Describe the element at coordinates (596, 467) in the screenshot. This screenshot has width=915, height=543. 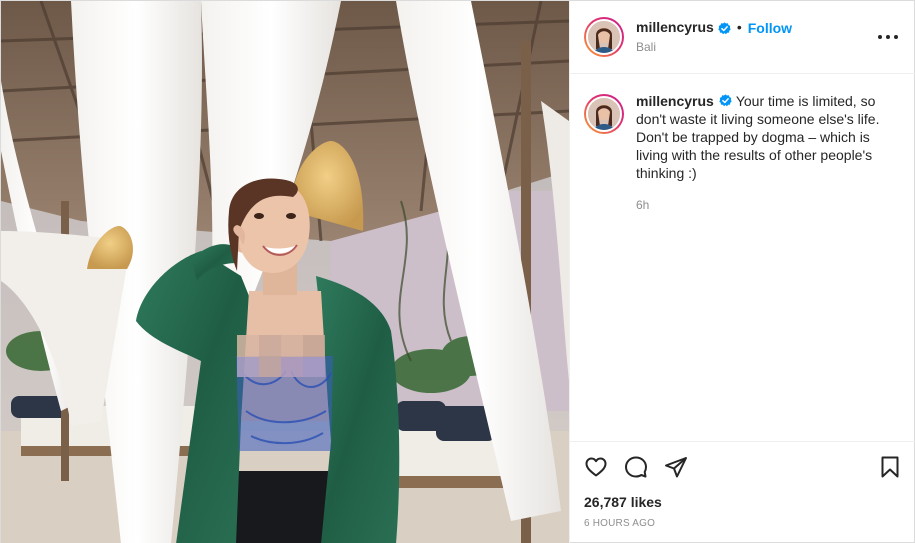
I see `heart-icon` at that location.